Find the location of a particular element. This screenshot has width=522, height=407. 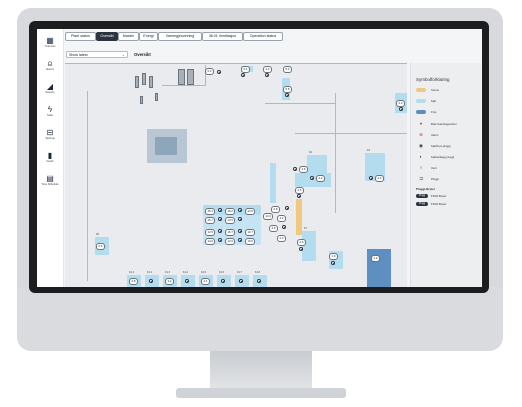

sensor-value: 5.3 is located at coordinates (287, 69).